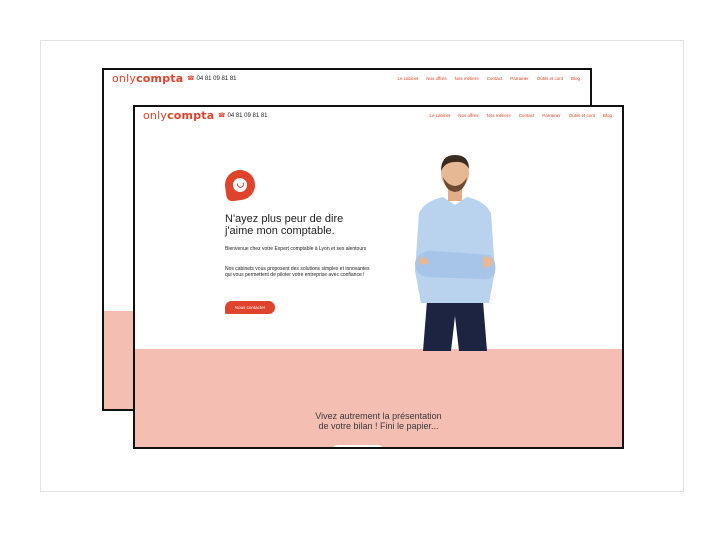  What do you see at coordinates (378, 416) in the screenshot?
I see `tagline-line-1: Vivez autrement la présentation` at bounding box center [378, 416].